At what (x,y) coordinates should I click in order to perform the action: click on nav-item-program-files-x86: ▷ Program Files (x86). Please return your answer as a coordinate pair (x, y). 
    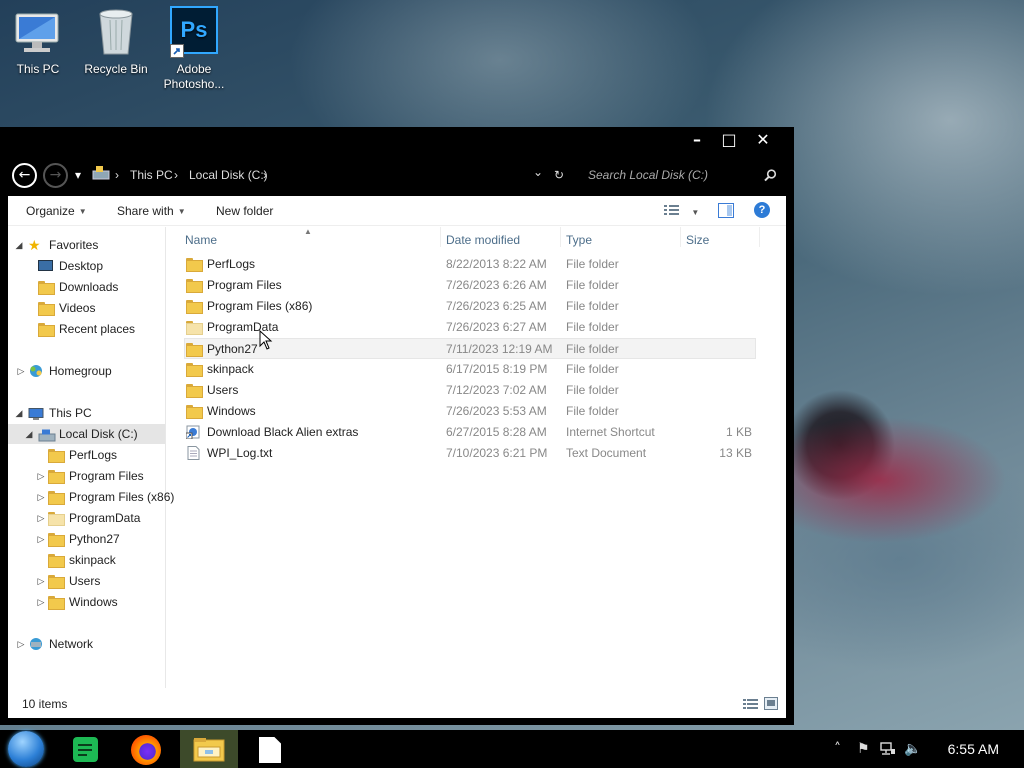
    Looking at the image, I should click on (91, 497).